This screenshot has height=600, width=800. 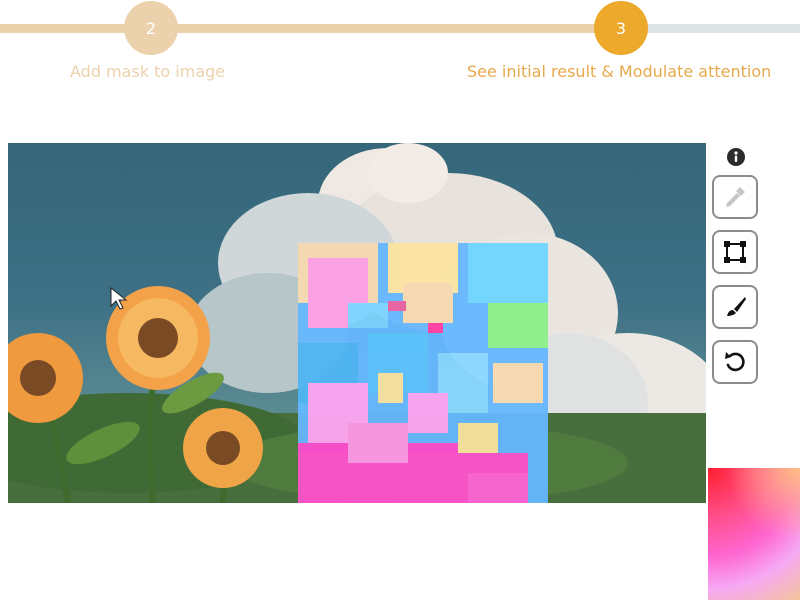 What do you see at coordinates (423, 373) in the screenshot?
I see `segmentation-mask` at bounding box center [423, 373].